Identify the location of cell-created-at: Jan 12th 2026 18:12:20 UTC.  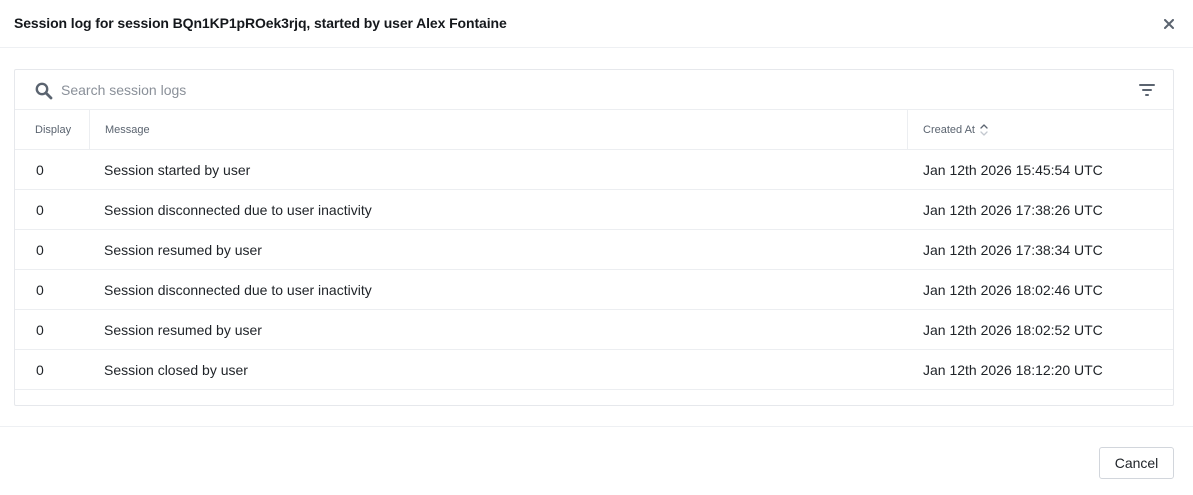
(1013, 370).